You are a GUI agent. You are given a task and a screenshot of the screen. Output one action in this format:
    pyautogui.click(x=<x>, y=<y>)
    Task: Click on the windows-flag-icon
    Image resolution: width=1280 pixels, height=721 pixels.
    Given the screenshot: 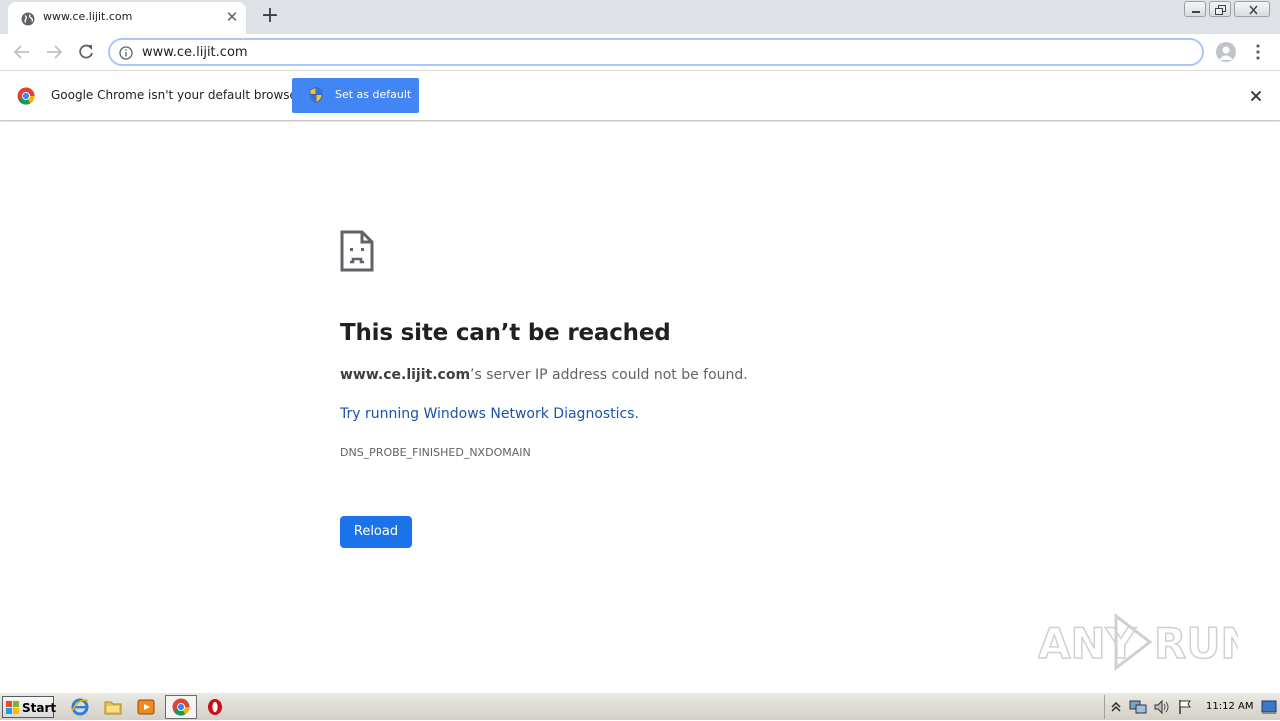 What is the action you would take?
    pyautogui.click(x=13, y=709)
    